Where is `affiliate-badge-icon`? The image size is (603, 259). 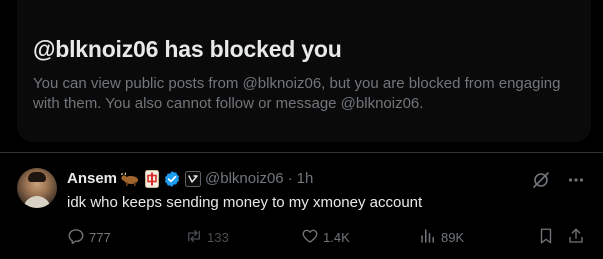
affiliate-badge-icon is located at coordinates (193, 179).